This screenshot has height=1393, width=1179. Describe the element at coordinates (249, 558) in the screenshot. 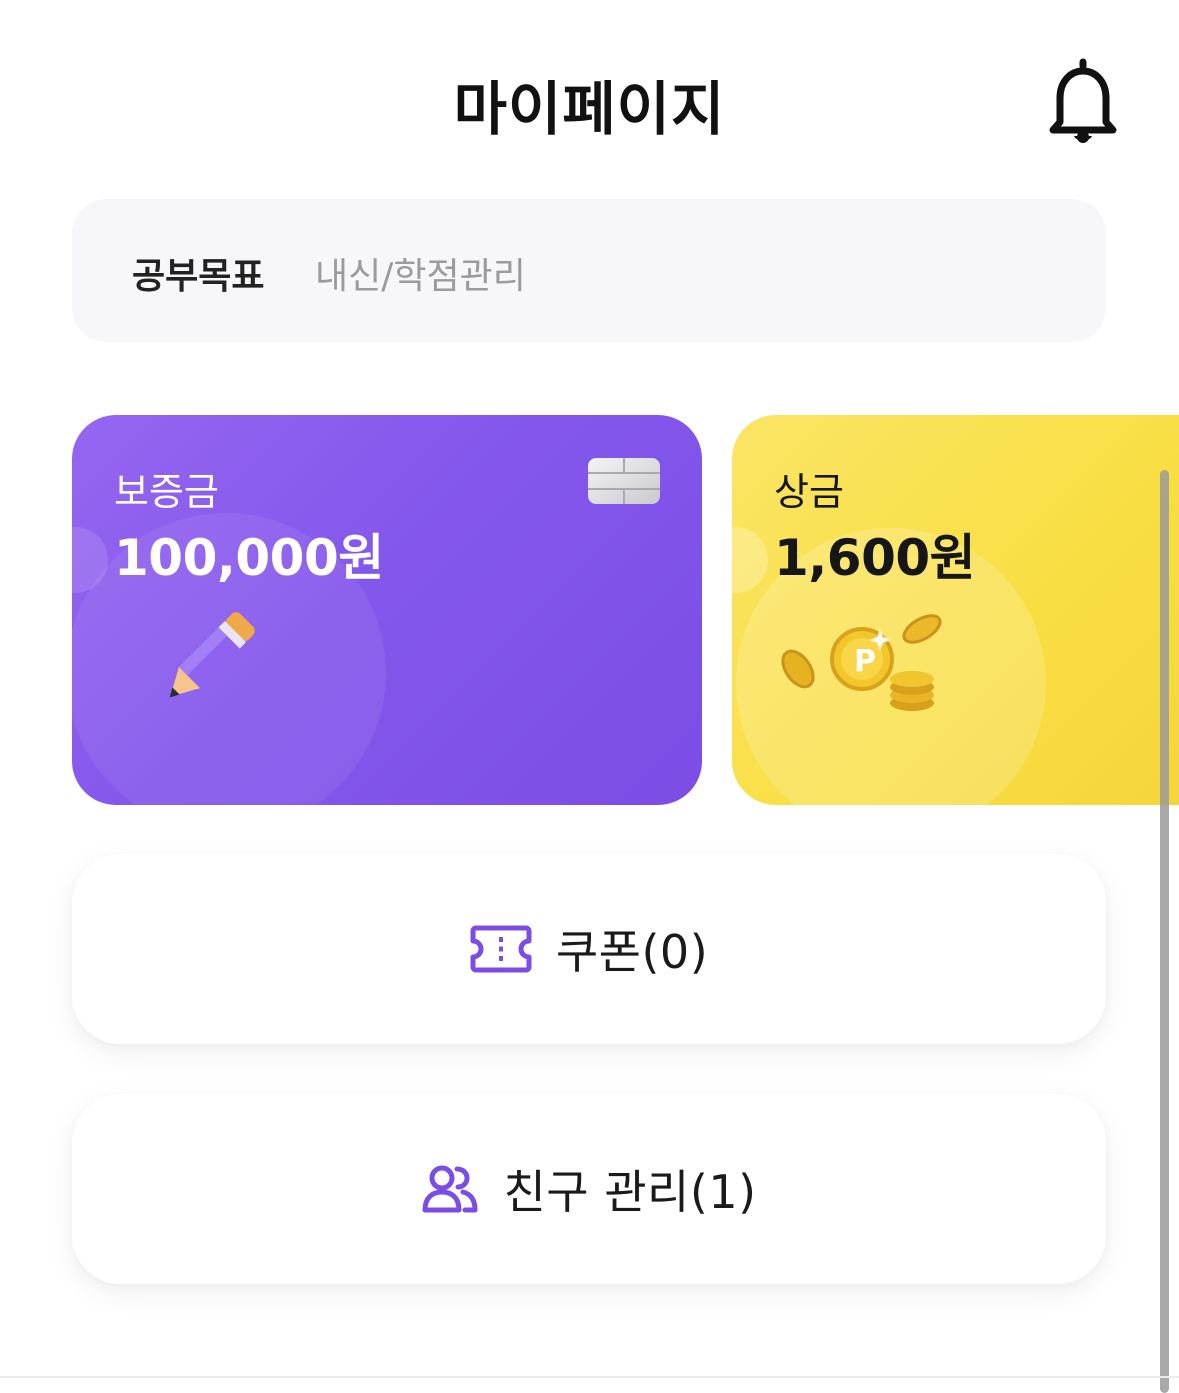

I see `deposit-amount: 100,000원` at that location.